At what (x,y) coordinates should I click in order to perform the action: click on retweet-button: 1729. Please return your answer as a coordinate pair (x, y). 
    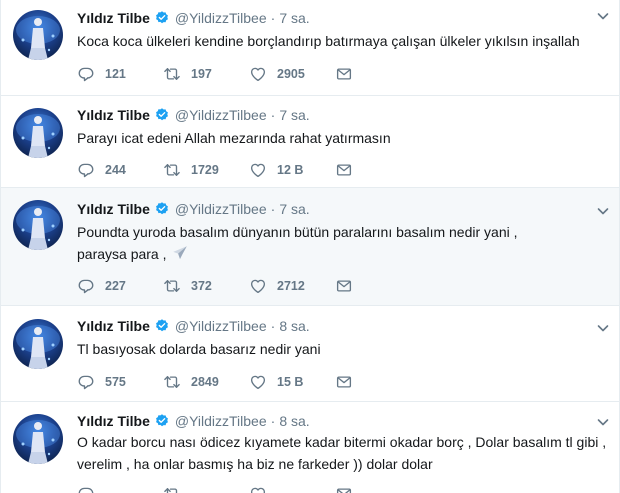
    Looking at the image, I should click on (206, 170).